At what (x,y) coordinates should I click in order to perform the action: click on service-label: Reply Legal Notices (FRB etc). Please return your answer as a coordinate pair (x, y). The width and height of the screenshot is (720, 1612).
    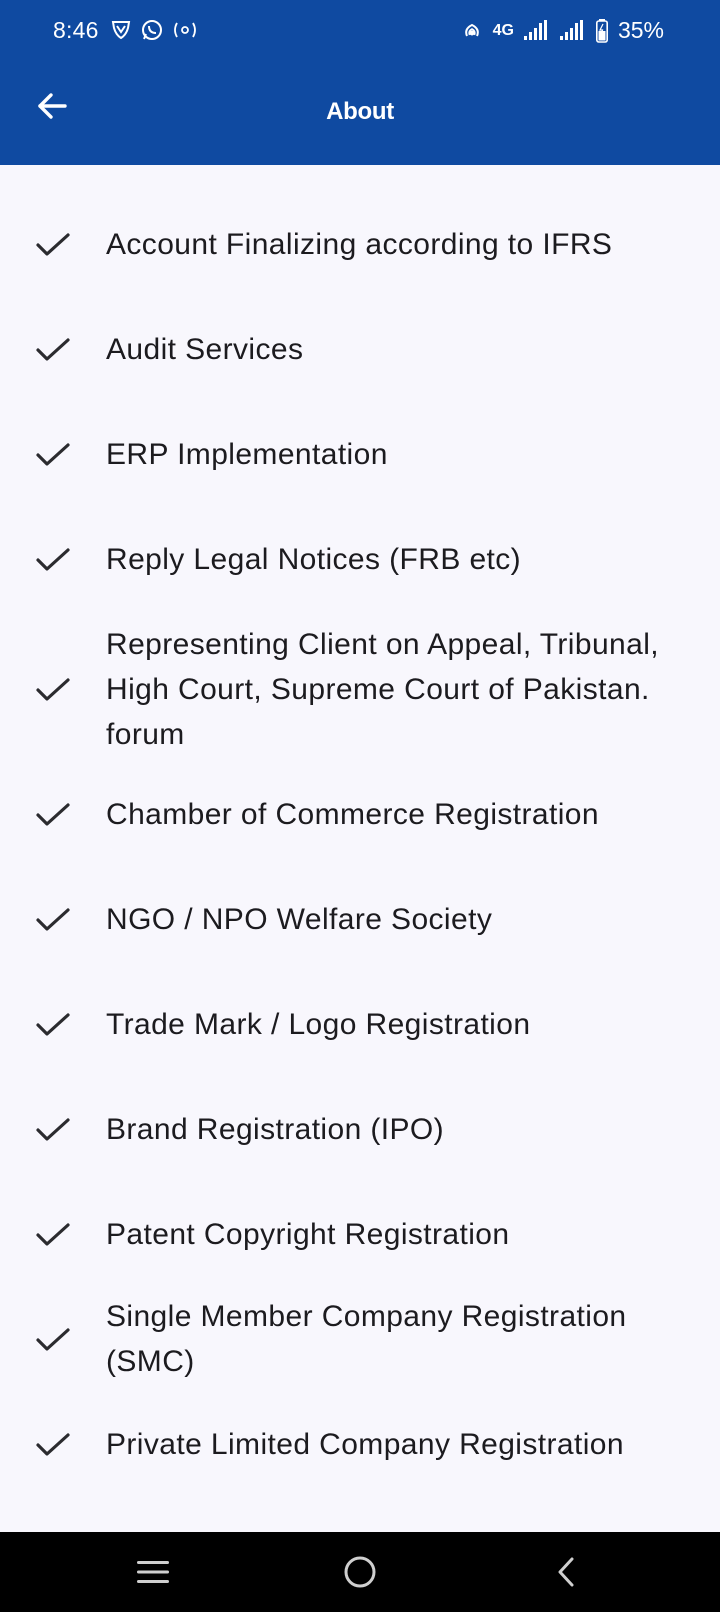
    Looking at the image, I should click on (314, 559).